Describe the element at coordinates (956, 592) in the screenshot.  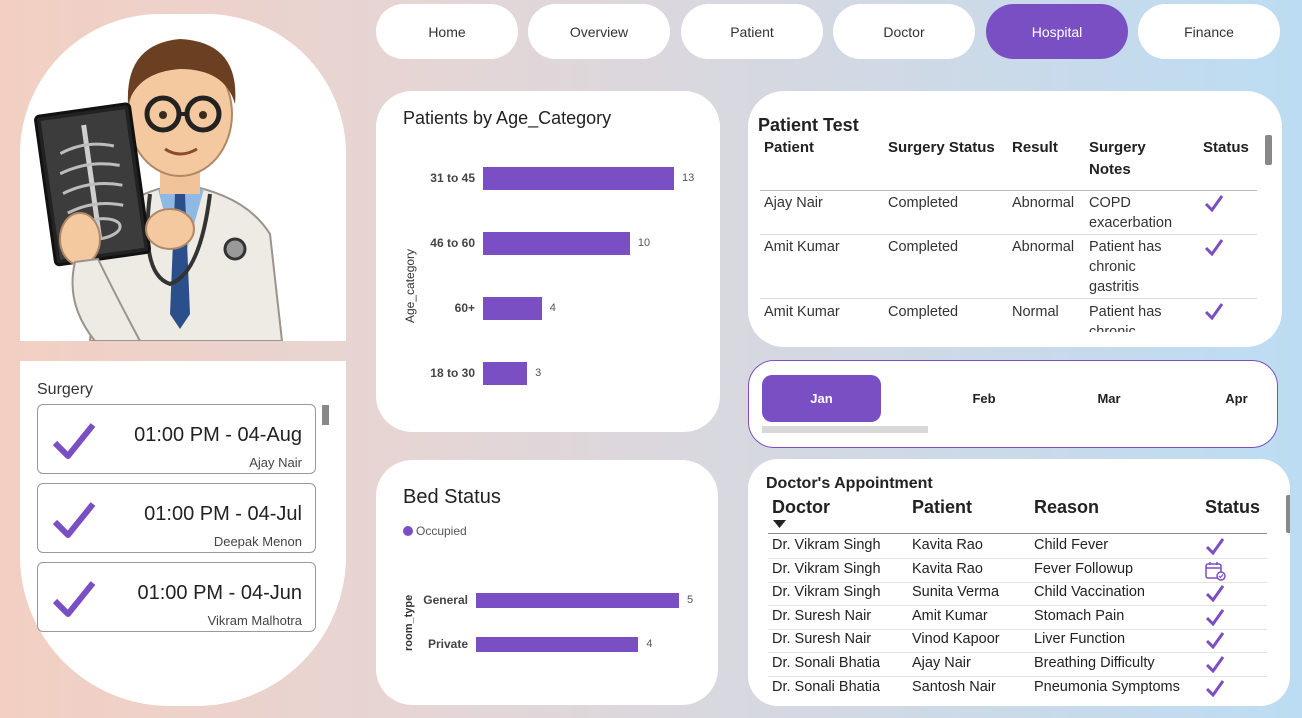
I see `cell-patient: Sunita Verma` at that location.